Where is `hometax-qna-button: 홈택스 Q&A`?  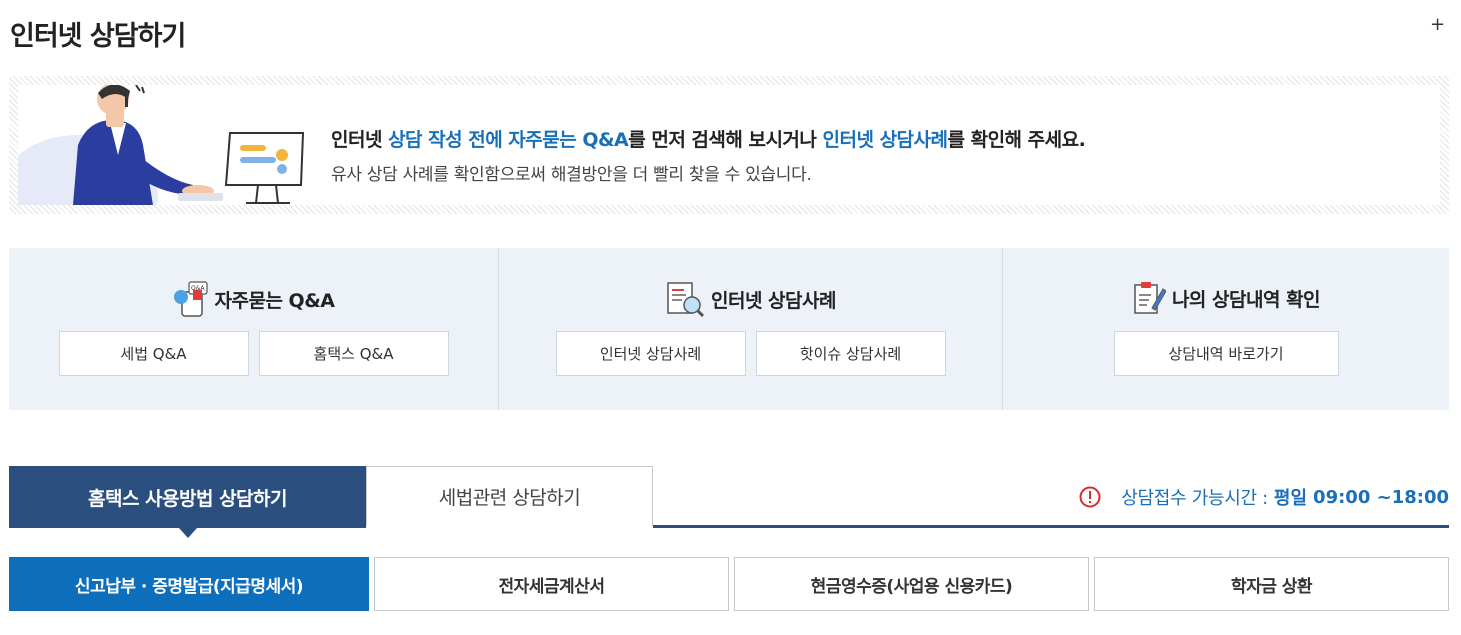 hometax-qna-button: 홈택스 Q&A is located at coordinates (353, 353).